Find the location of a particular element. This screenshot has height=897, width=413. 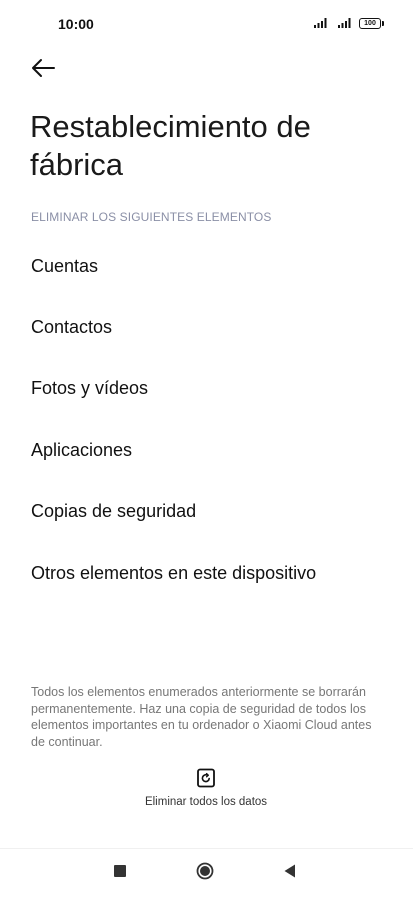

square-icon is located at coordinates (120, 871).